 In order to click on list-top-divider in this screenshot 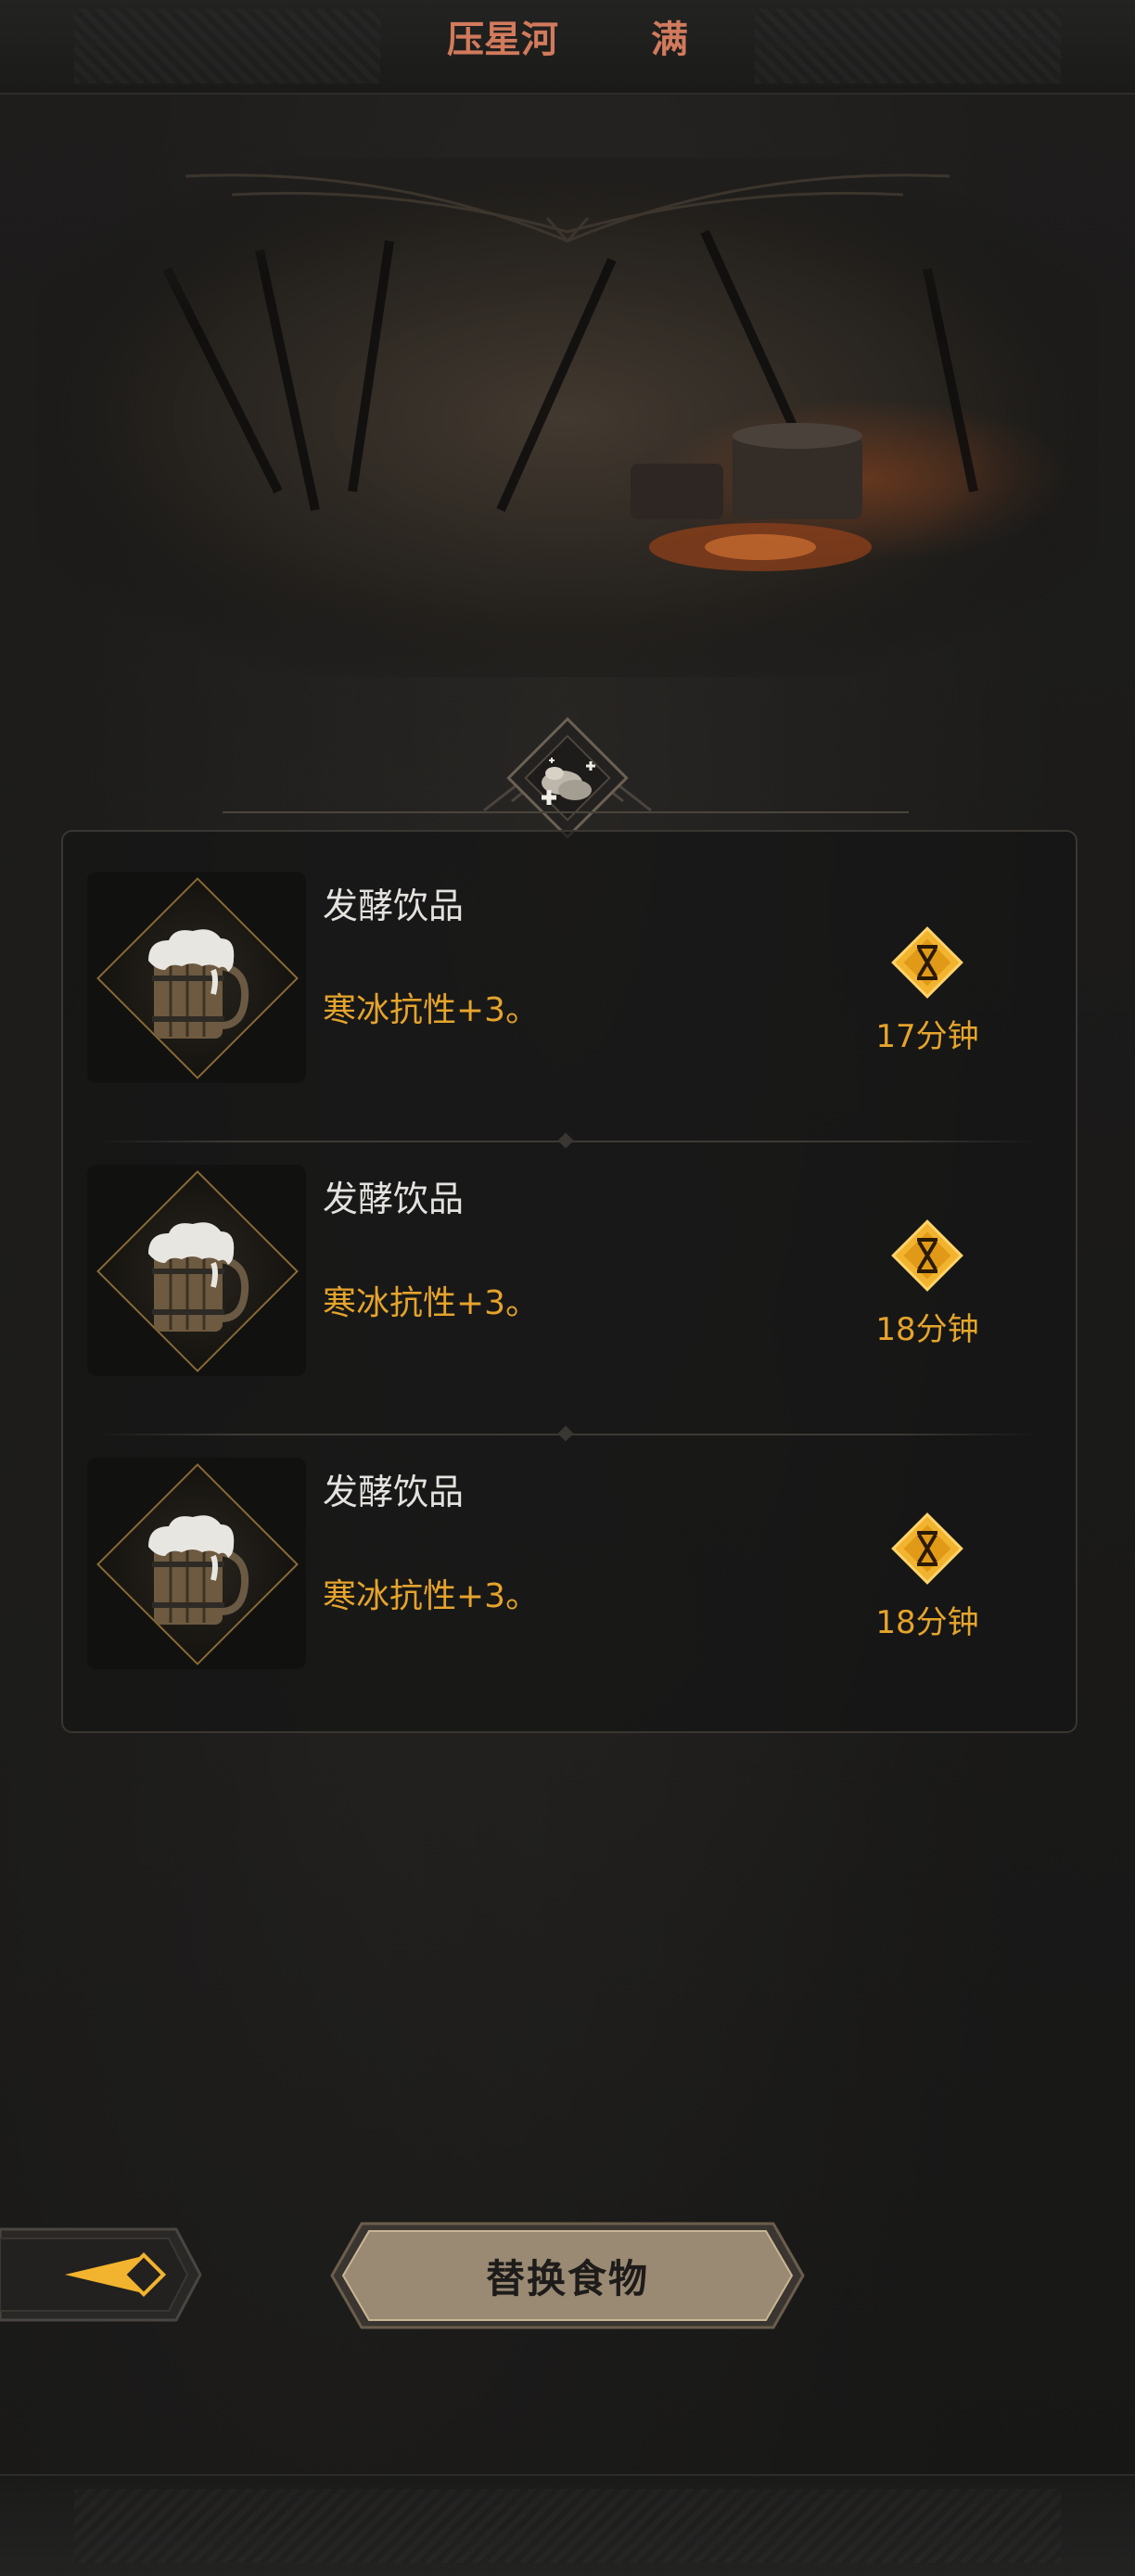, I will do `click(566, 812)`.